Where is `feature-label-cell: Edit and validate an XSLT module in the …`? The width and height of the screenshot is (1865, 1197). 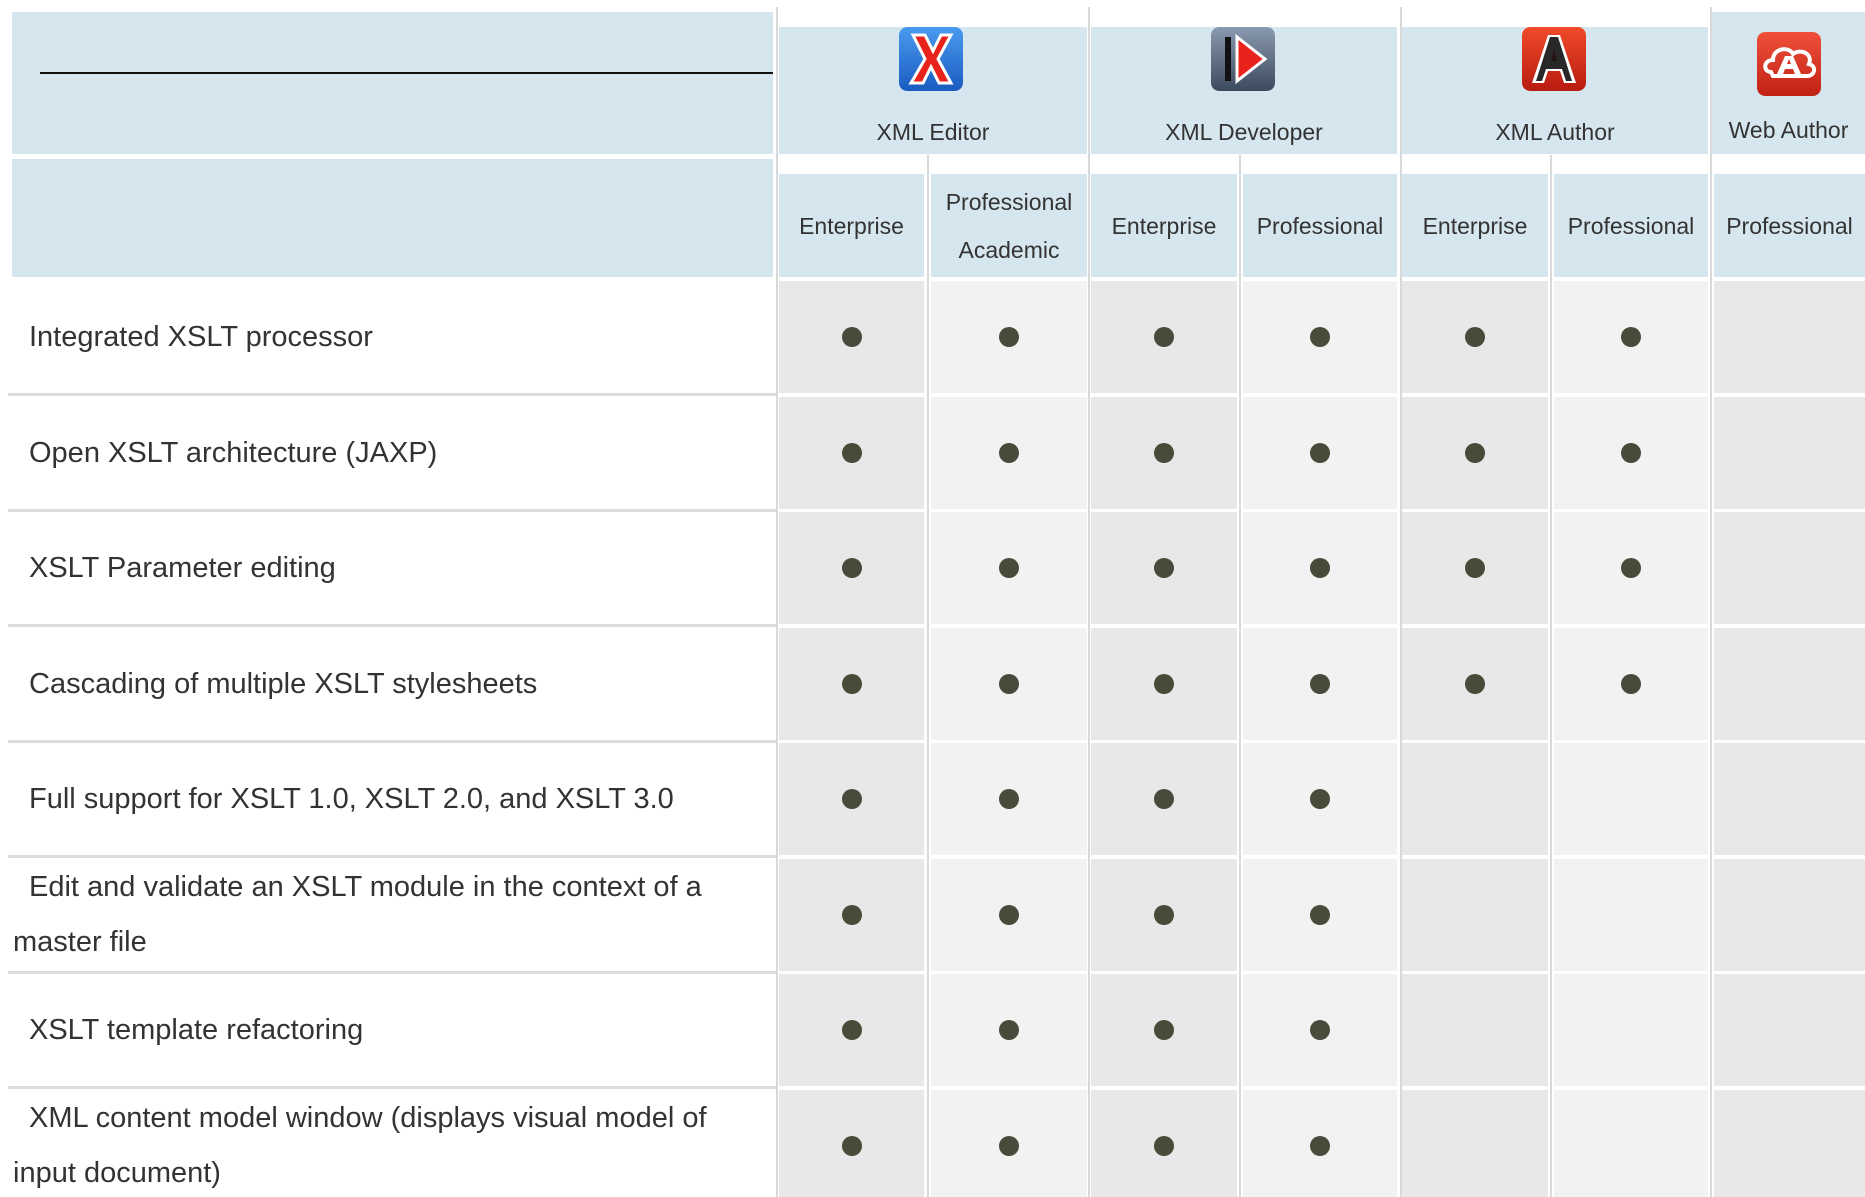
feature-label-cell: Edit and validate an XSLT module in the … is located at coordinates (392, 916).